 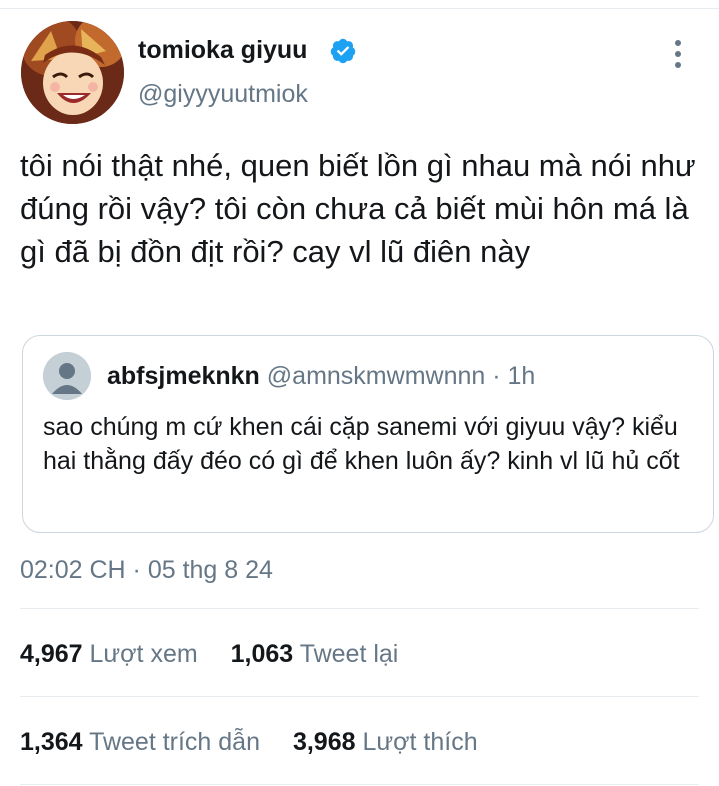 What do you see at coordinates (146, 570) in the screenshot?
I see `tweet-timestamp: 02:02 CH · 05 thg 8 24` at bounding box center [146, 570].